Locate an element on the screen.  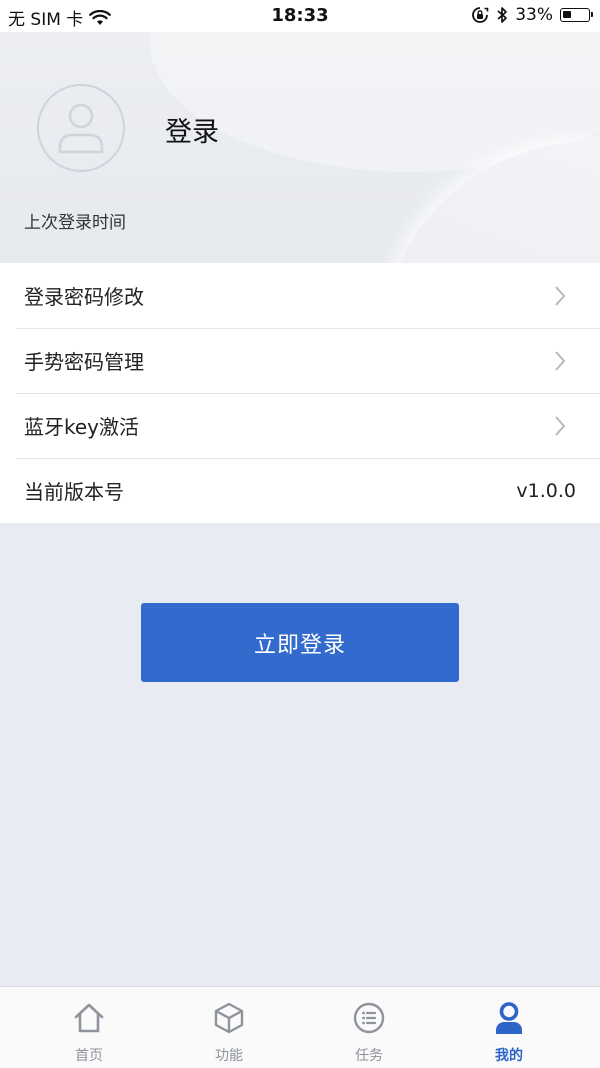
menu-item-bluetooth-key: 蓝牙key激活 is located at coordinates (300, 425).